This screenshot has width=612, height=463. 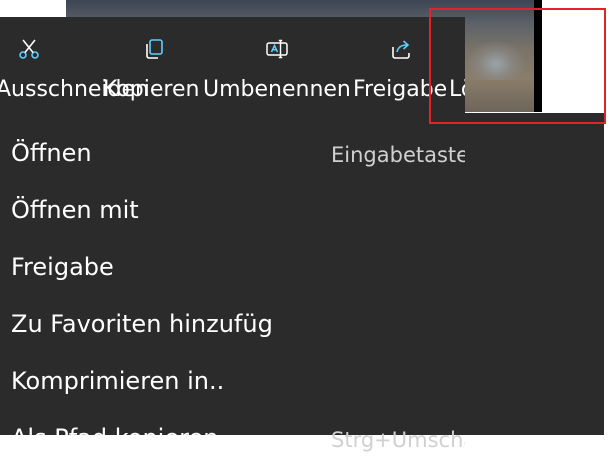 I want to click on menu-item-open-with: Öffnen mit, so click(x=302, y=207).